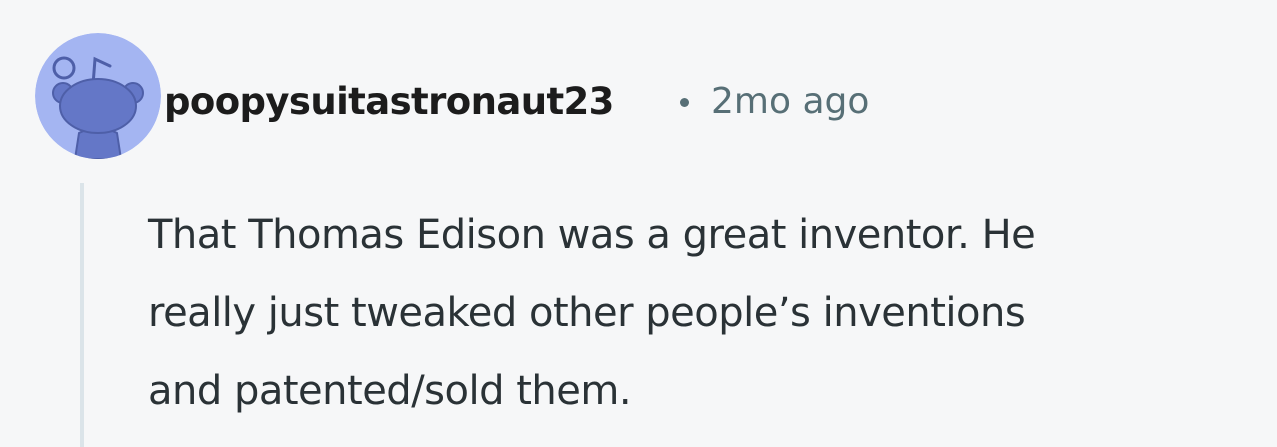  What do you see at coordinates (82, 315) in the screenshot?
I see `thread-line` at bounding box center [82, 315].